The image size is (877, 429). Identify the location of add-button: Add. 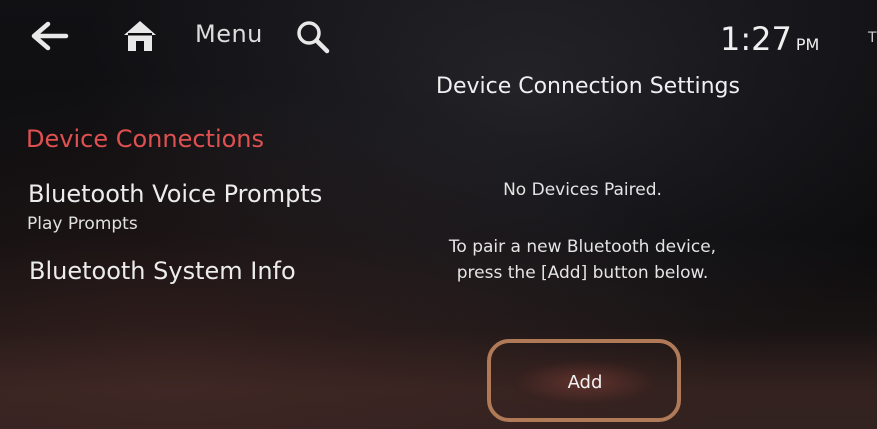
(585, 382).